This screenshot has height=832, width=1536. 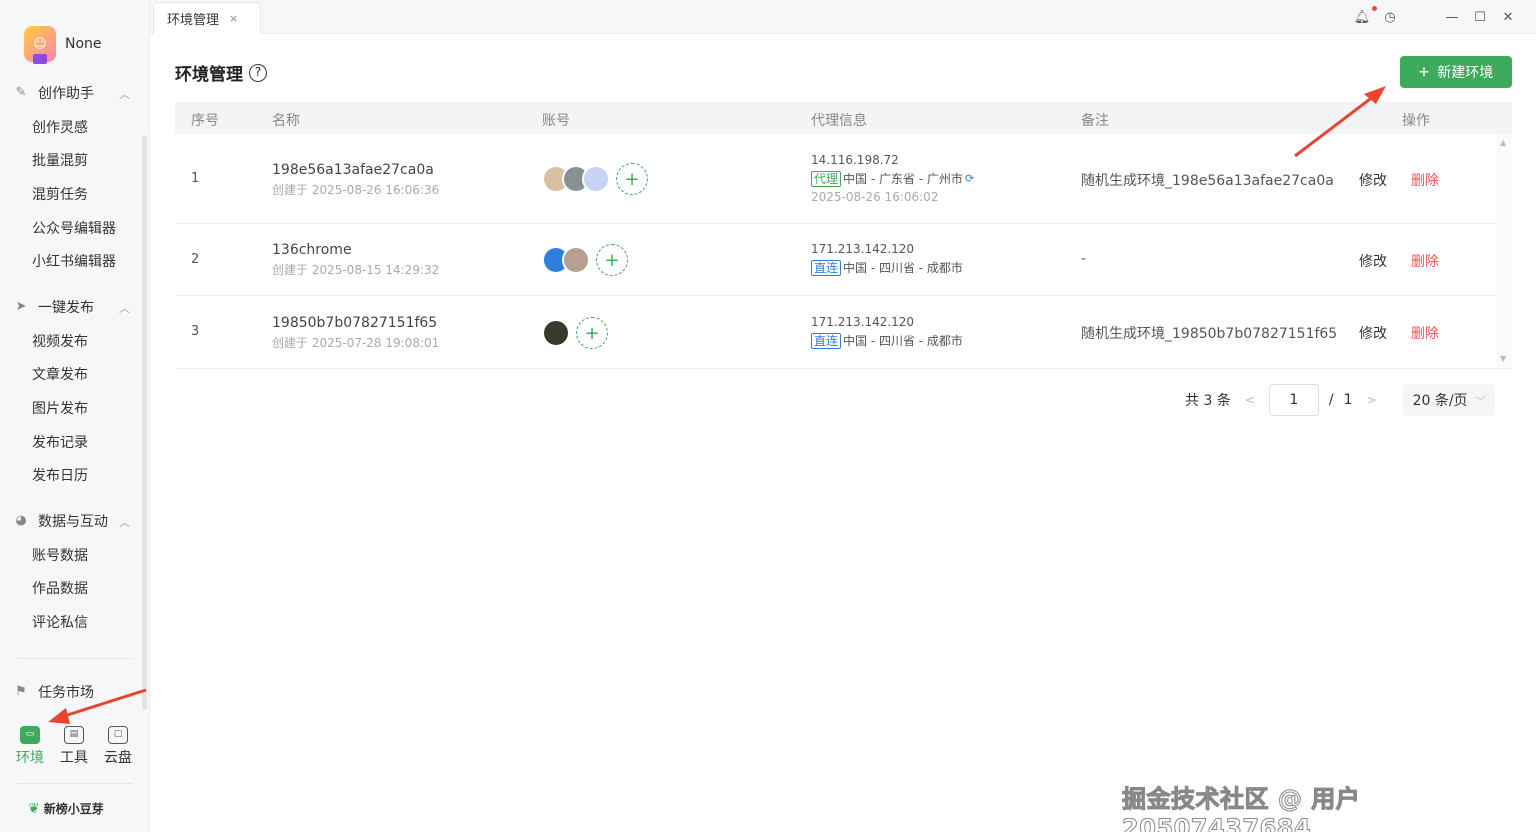 What do you see at coordinates (59, 716) in the screenshot?
I see `annotation-arrowhead-bottom` at bounding box center [59, 716].